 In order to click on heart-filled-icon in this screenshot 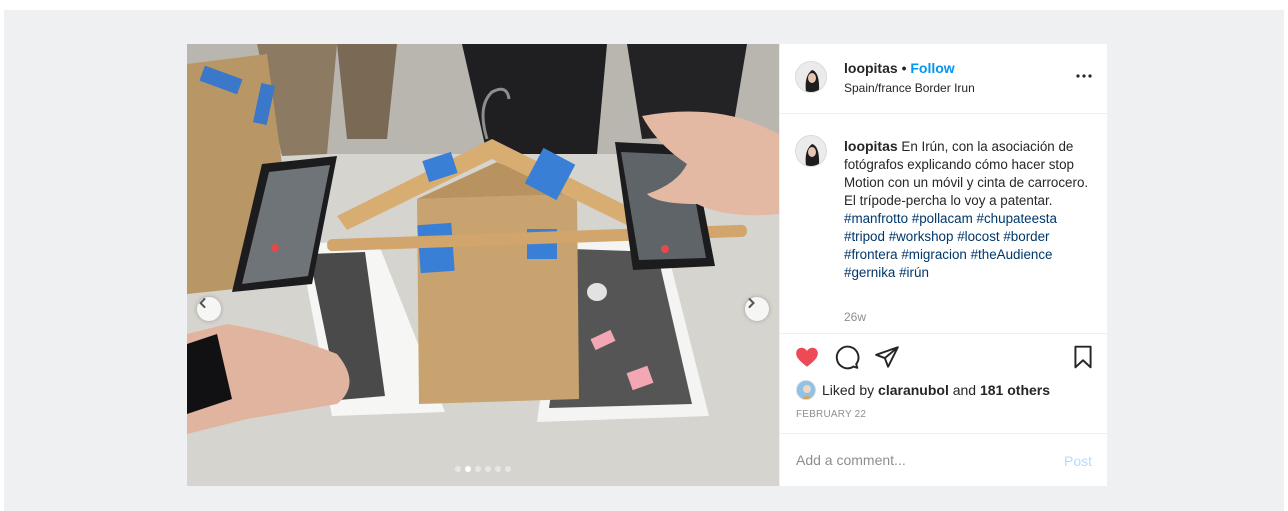, I will do `click(807, 357)`.